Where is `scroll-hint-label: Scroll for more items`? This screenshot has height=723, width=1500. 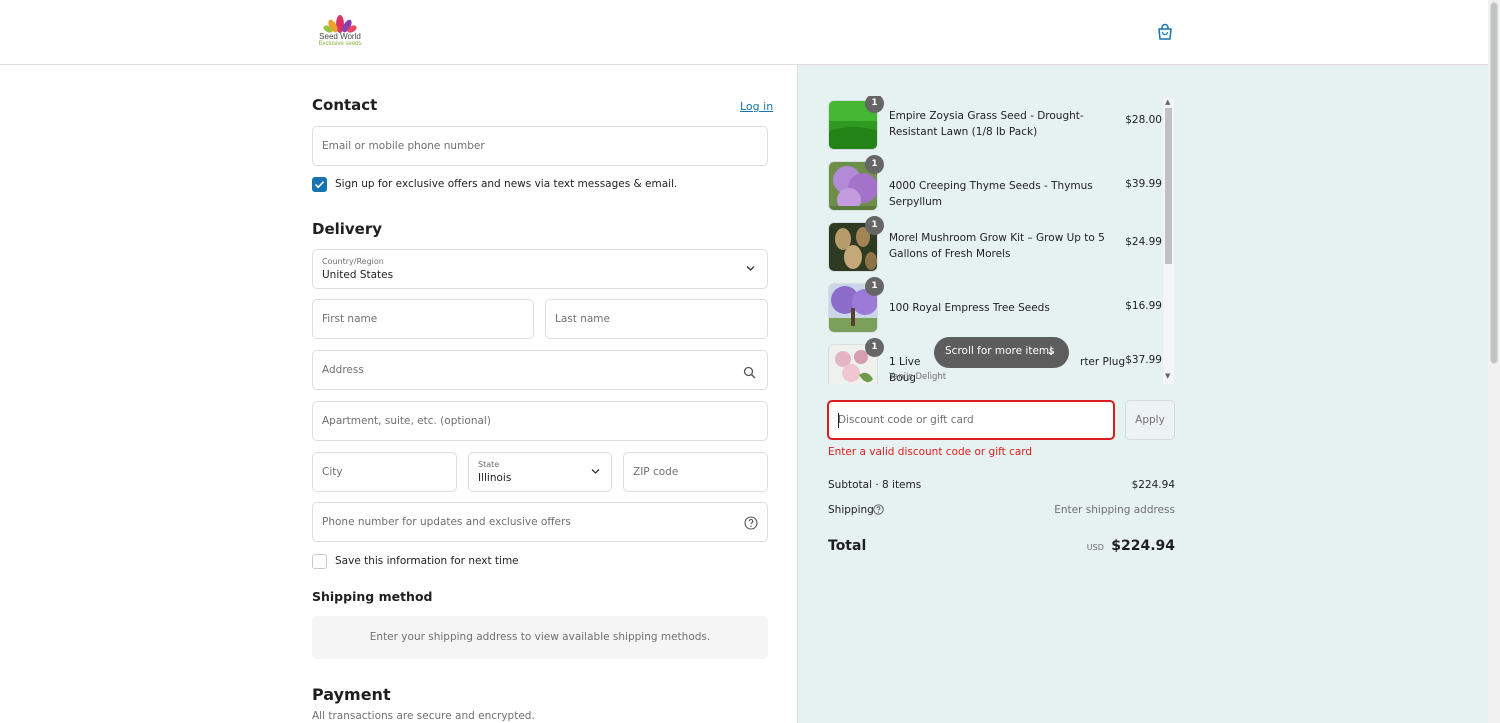 scroll-hint-label: Scroll for more items is located at coordinates (1000, 351).